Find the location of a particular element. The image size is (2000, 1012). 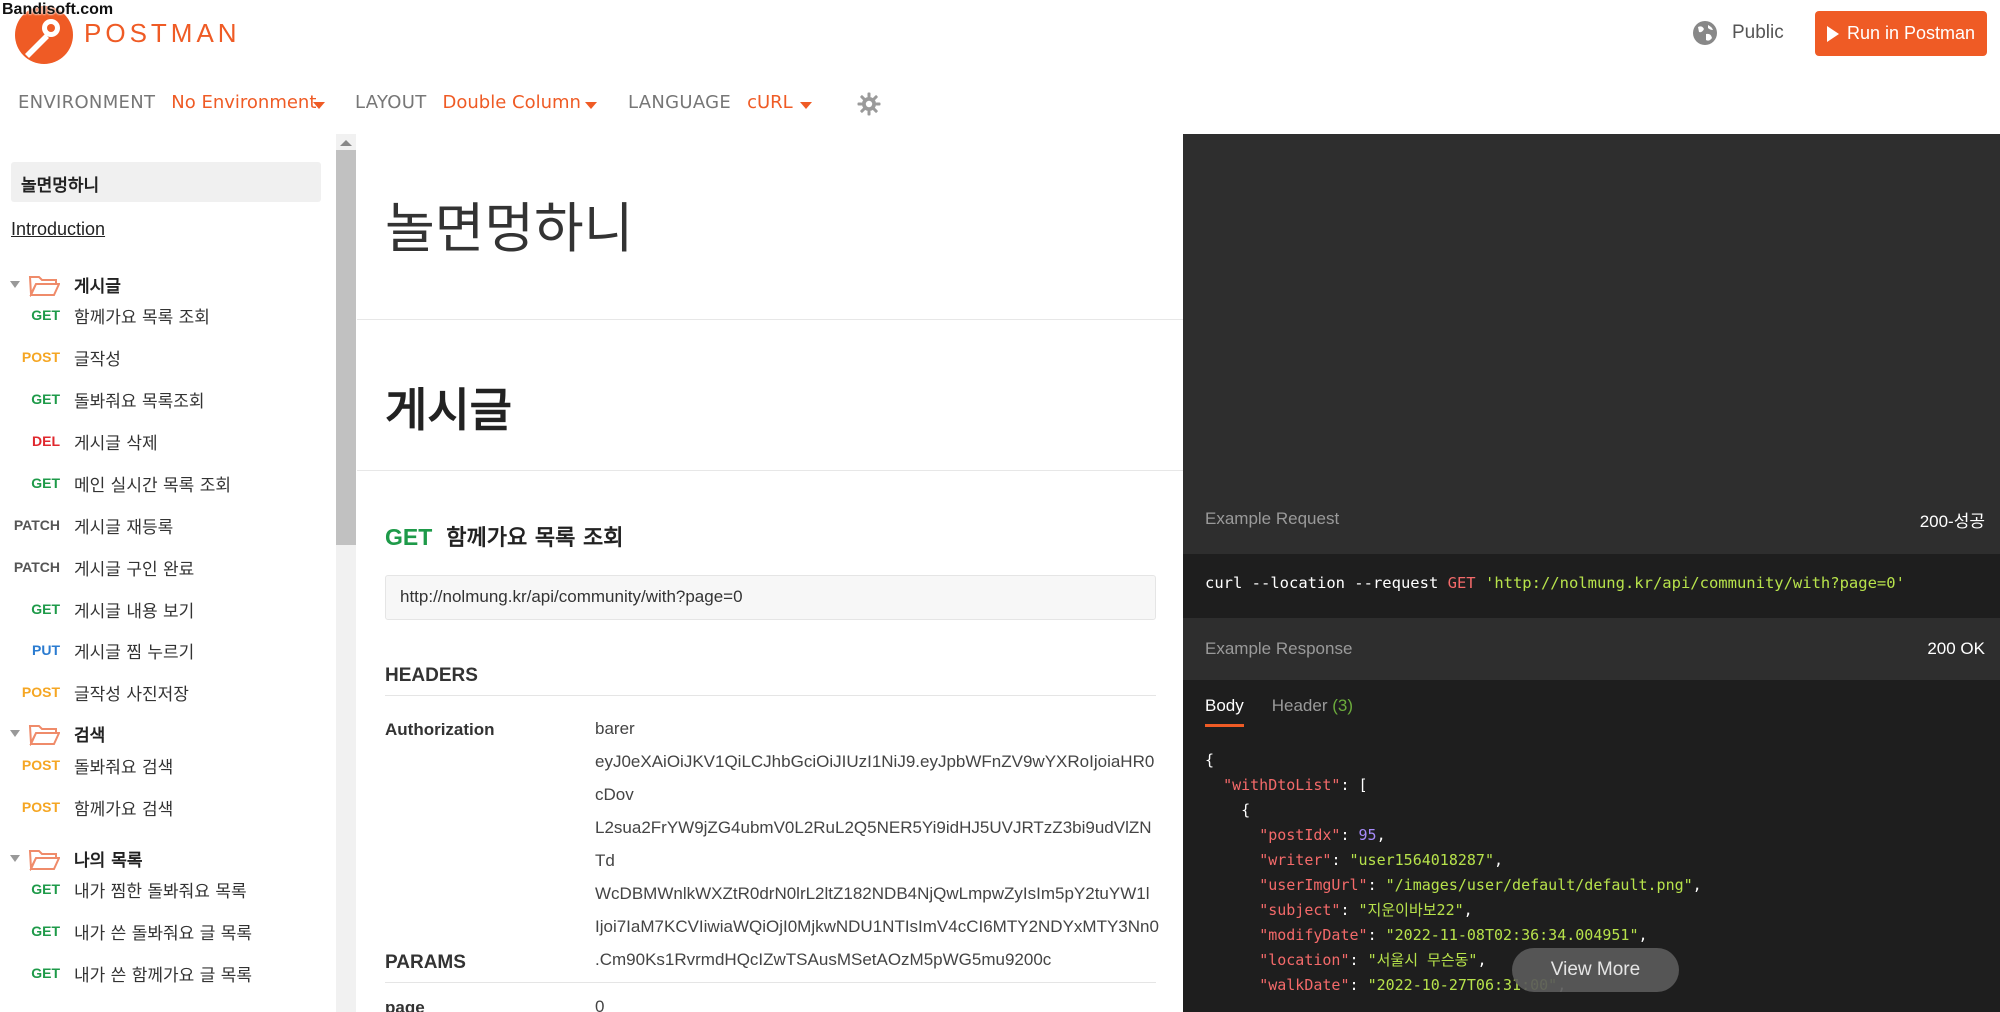

sidebar-request: DEL 게시글 삭제 is located at coordinates (160, 441).